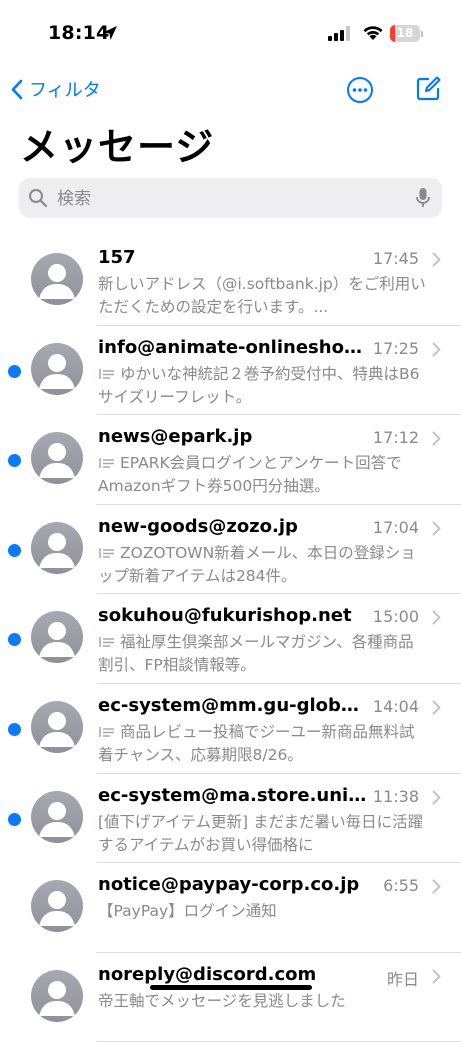 Image resolution: width=461 pixels, height=1042 pixels. Describe the element at coordinates (65, 90) in the screenshot. I see `back-label: フィルタ` at that location.